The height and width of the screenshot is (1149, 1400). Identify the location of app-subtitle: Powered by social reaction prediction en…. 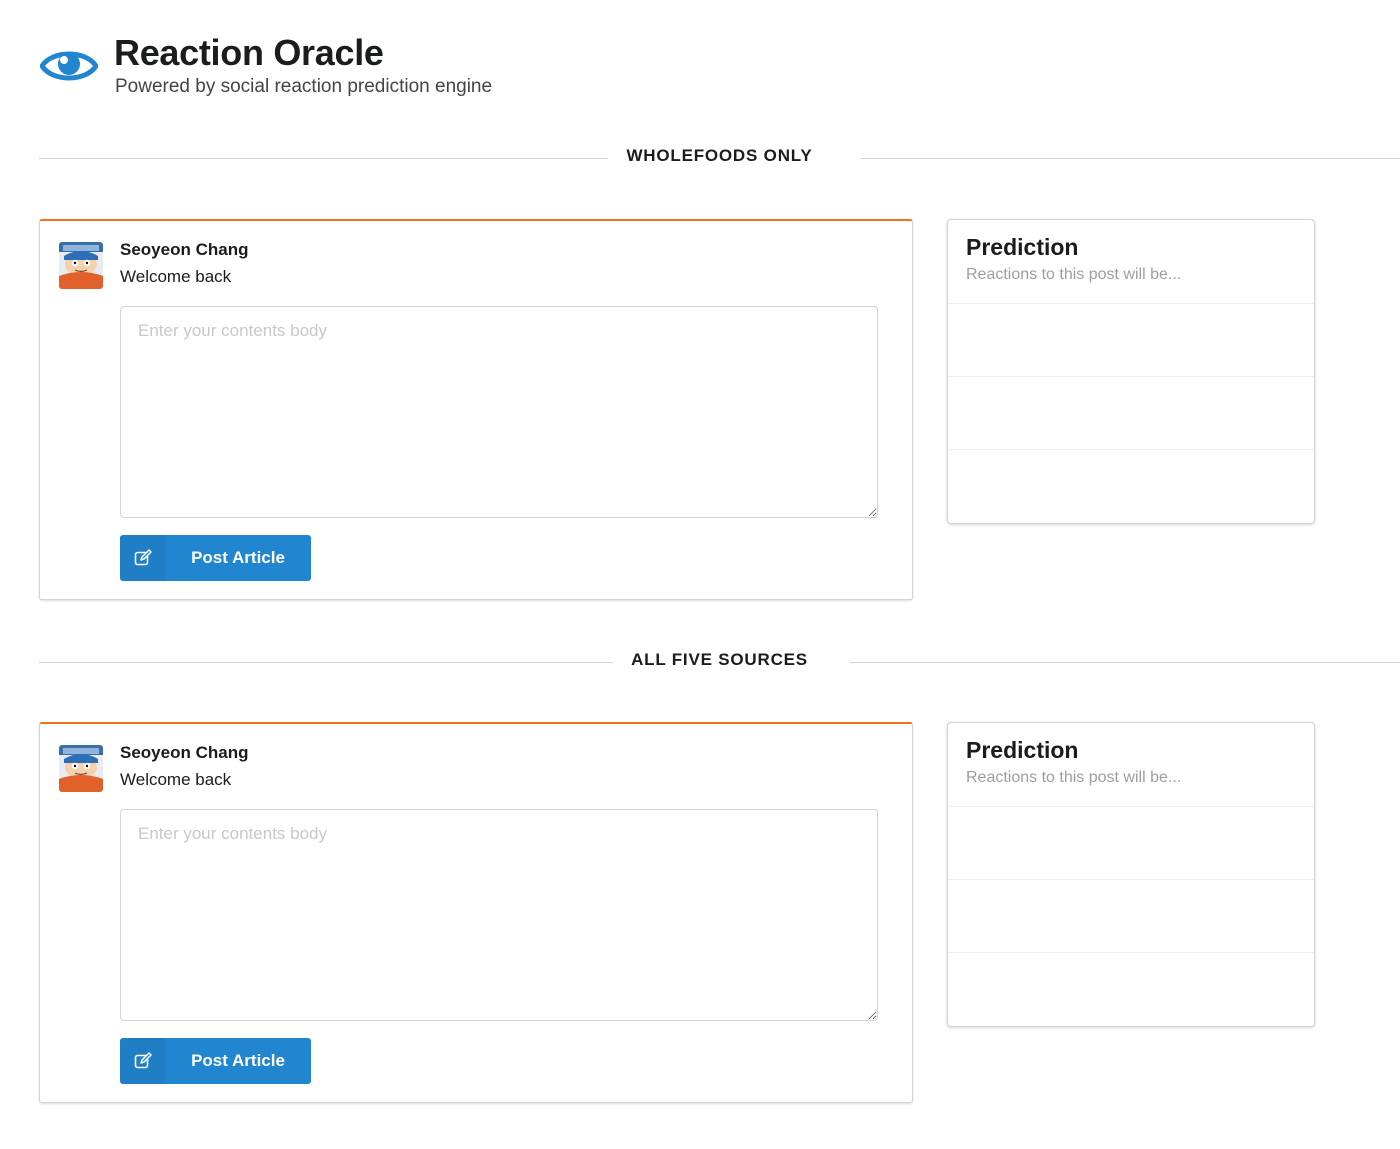
(304, 86).